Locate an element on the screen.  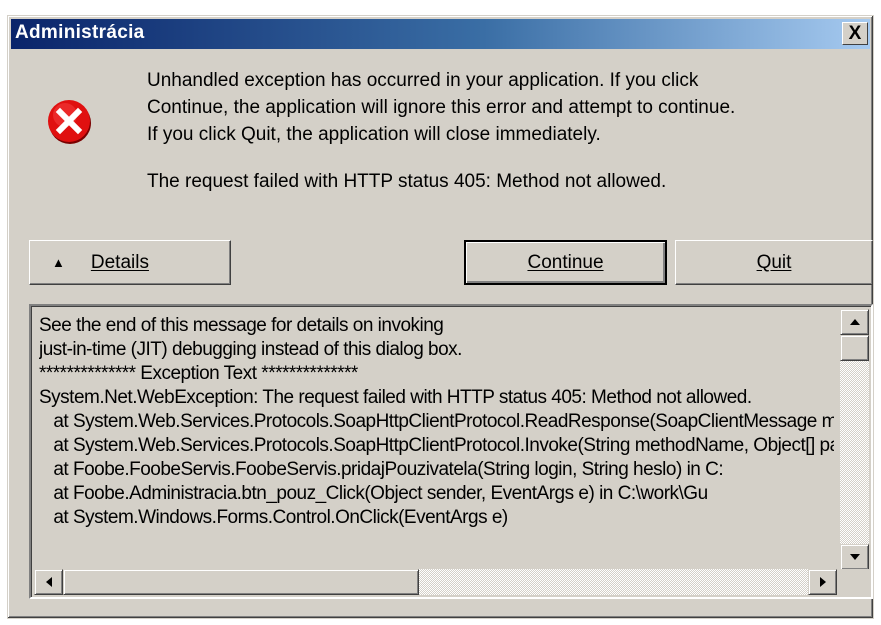
details-button: ▲ Details is located at coordinates (130, 262).